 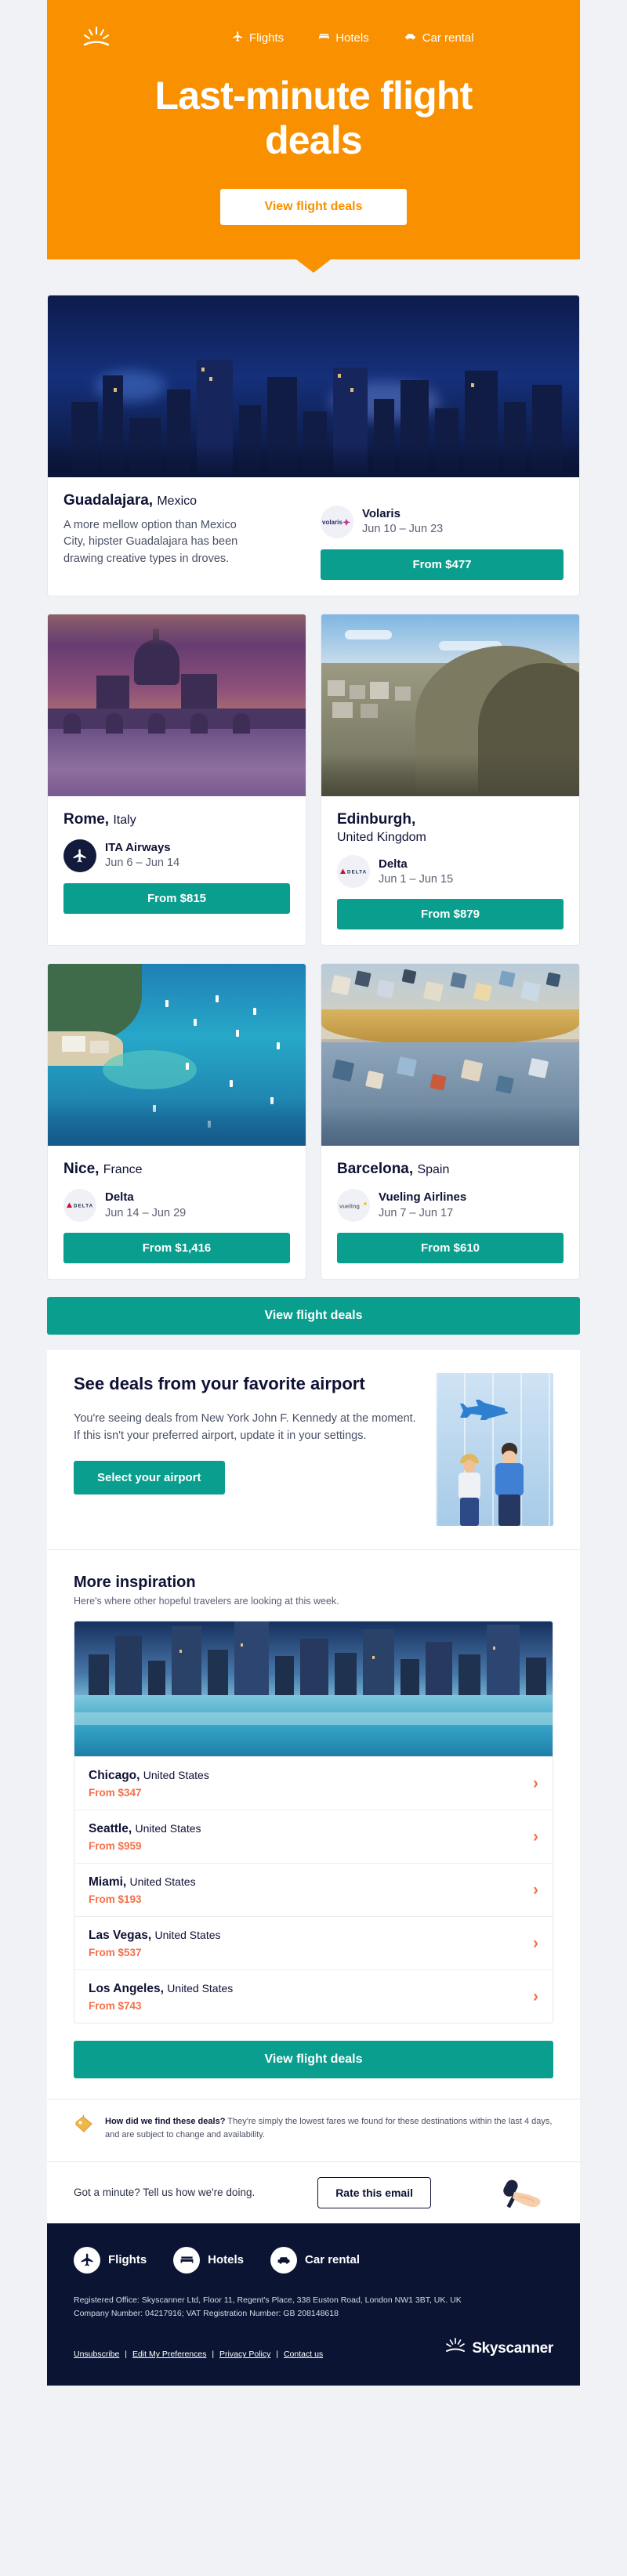 What do you see at coordinates (313, 1996) in the screenshot?
I see `list-item: Los Angeles, United States From $743 ›` at bounding box center [313, 1996].